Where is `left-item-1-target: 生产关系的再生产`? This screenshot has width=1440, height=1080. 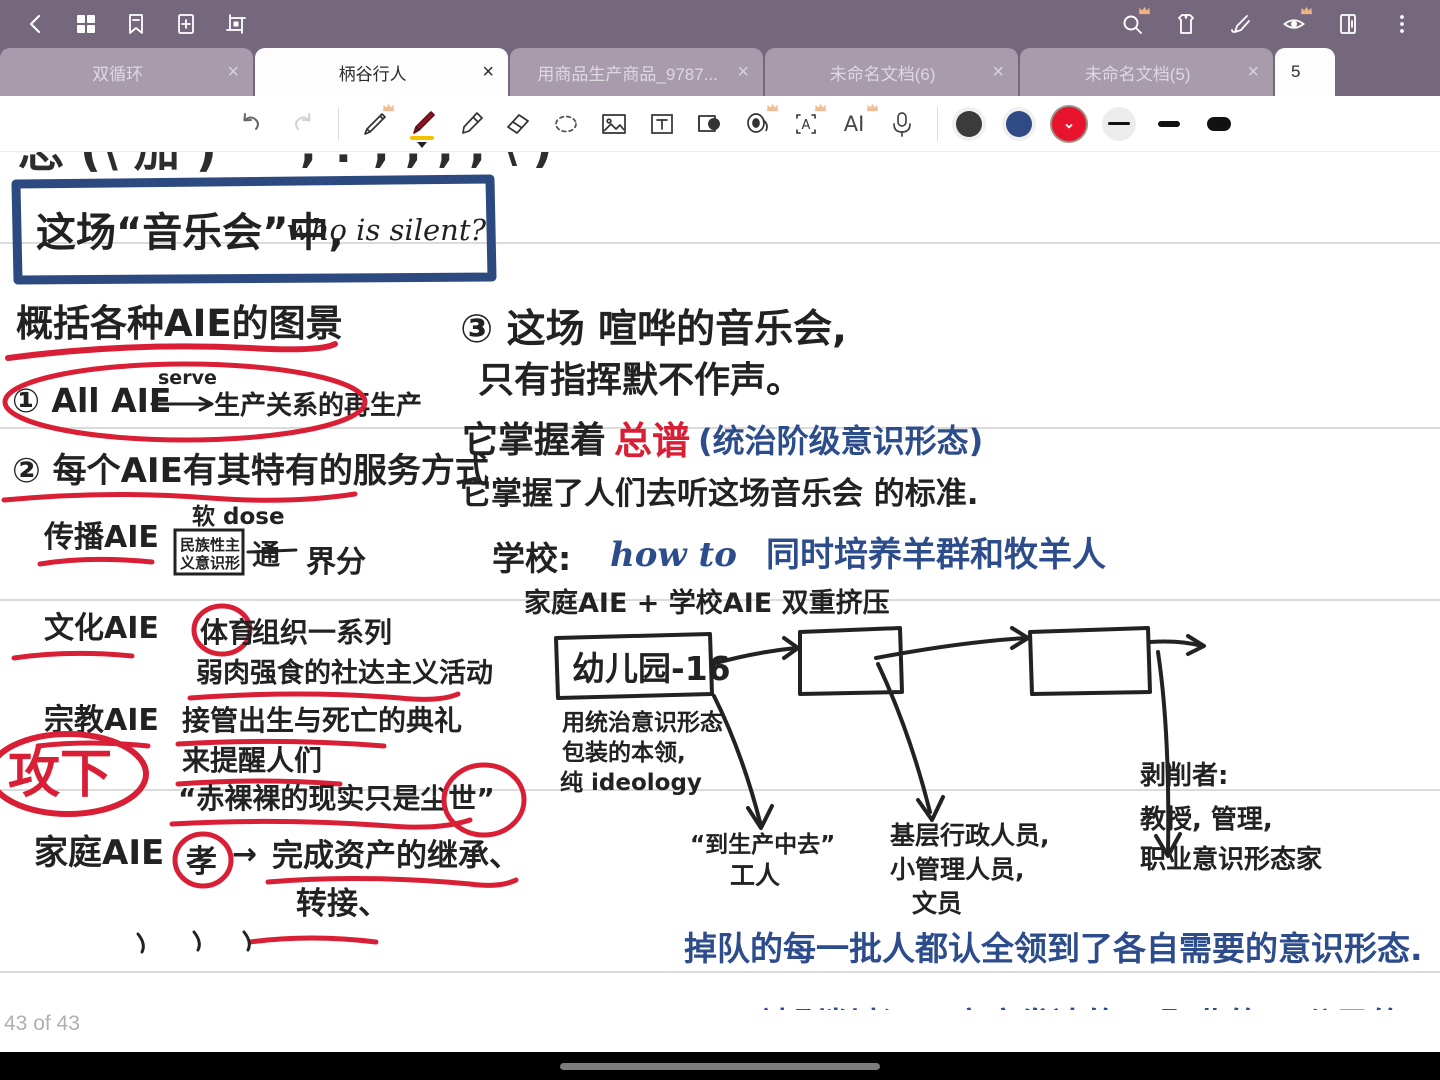
left-item-1-target: 生产关系的再生产 is located at coordinates (318, 405).